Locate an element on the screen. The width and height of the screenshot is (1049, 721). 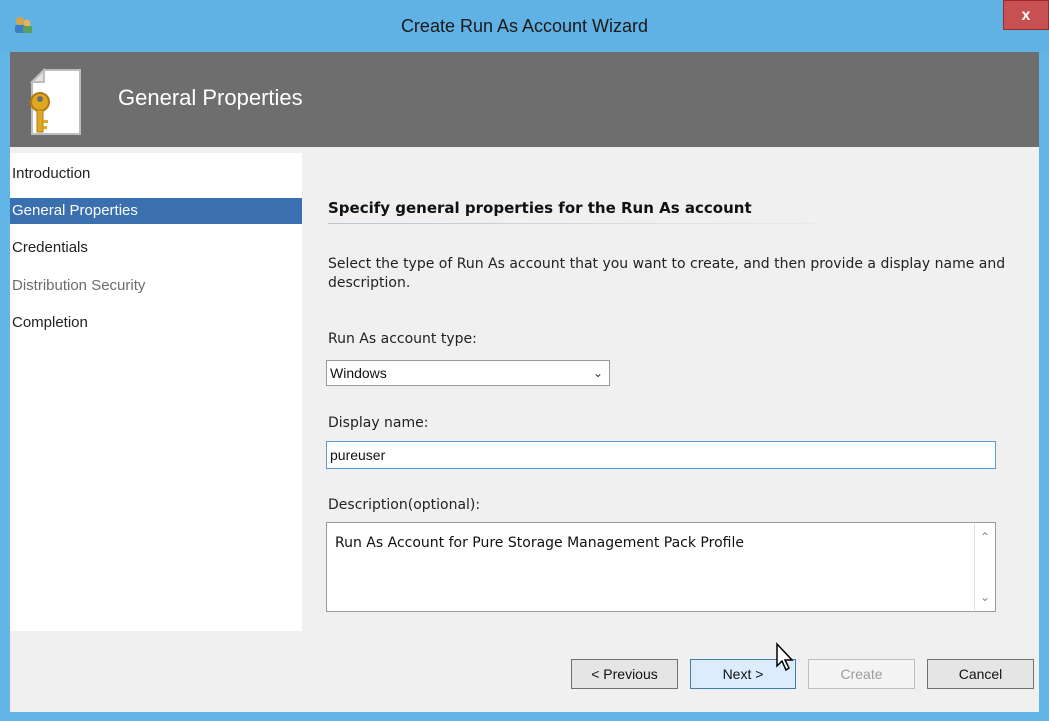
wizard-header: General Properties is located at coordinates (524, 99).